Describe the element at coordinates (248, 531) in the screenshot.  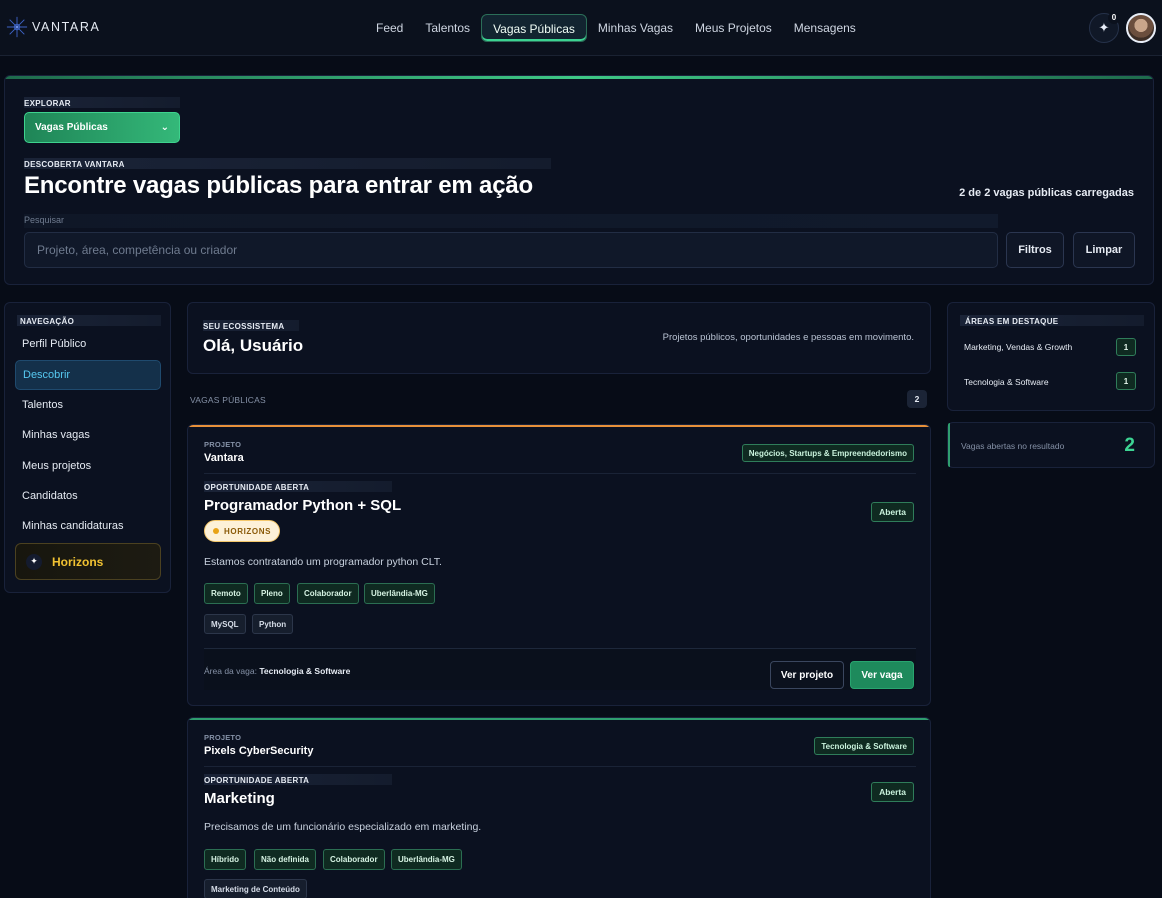
I see `horizons-badge-label: HORIZONS` at that location.